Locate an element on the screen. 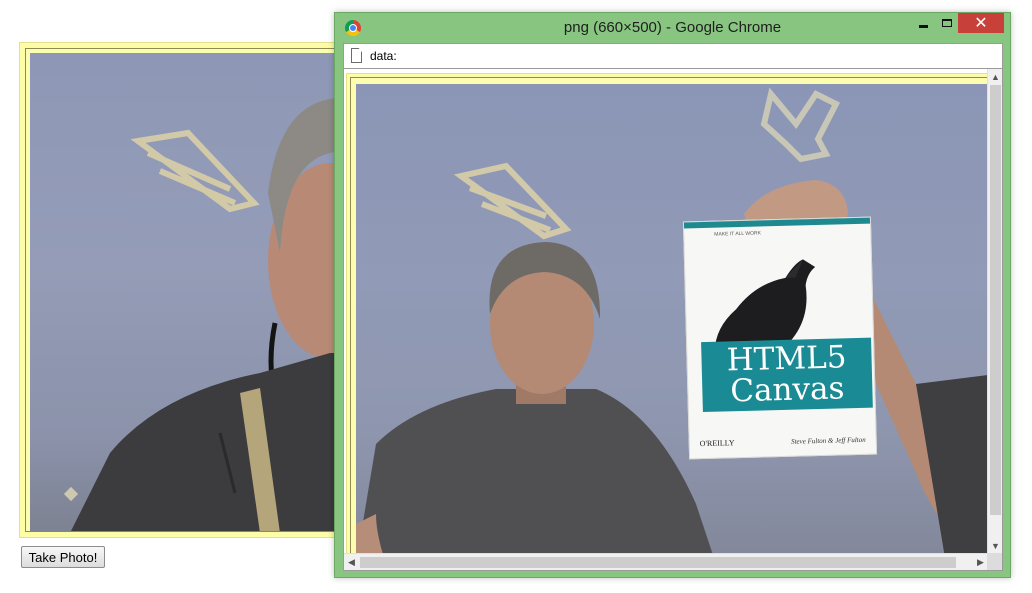  scroll-up-button: ▲ is located at coordinates (995, 76).